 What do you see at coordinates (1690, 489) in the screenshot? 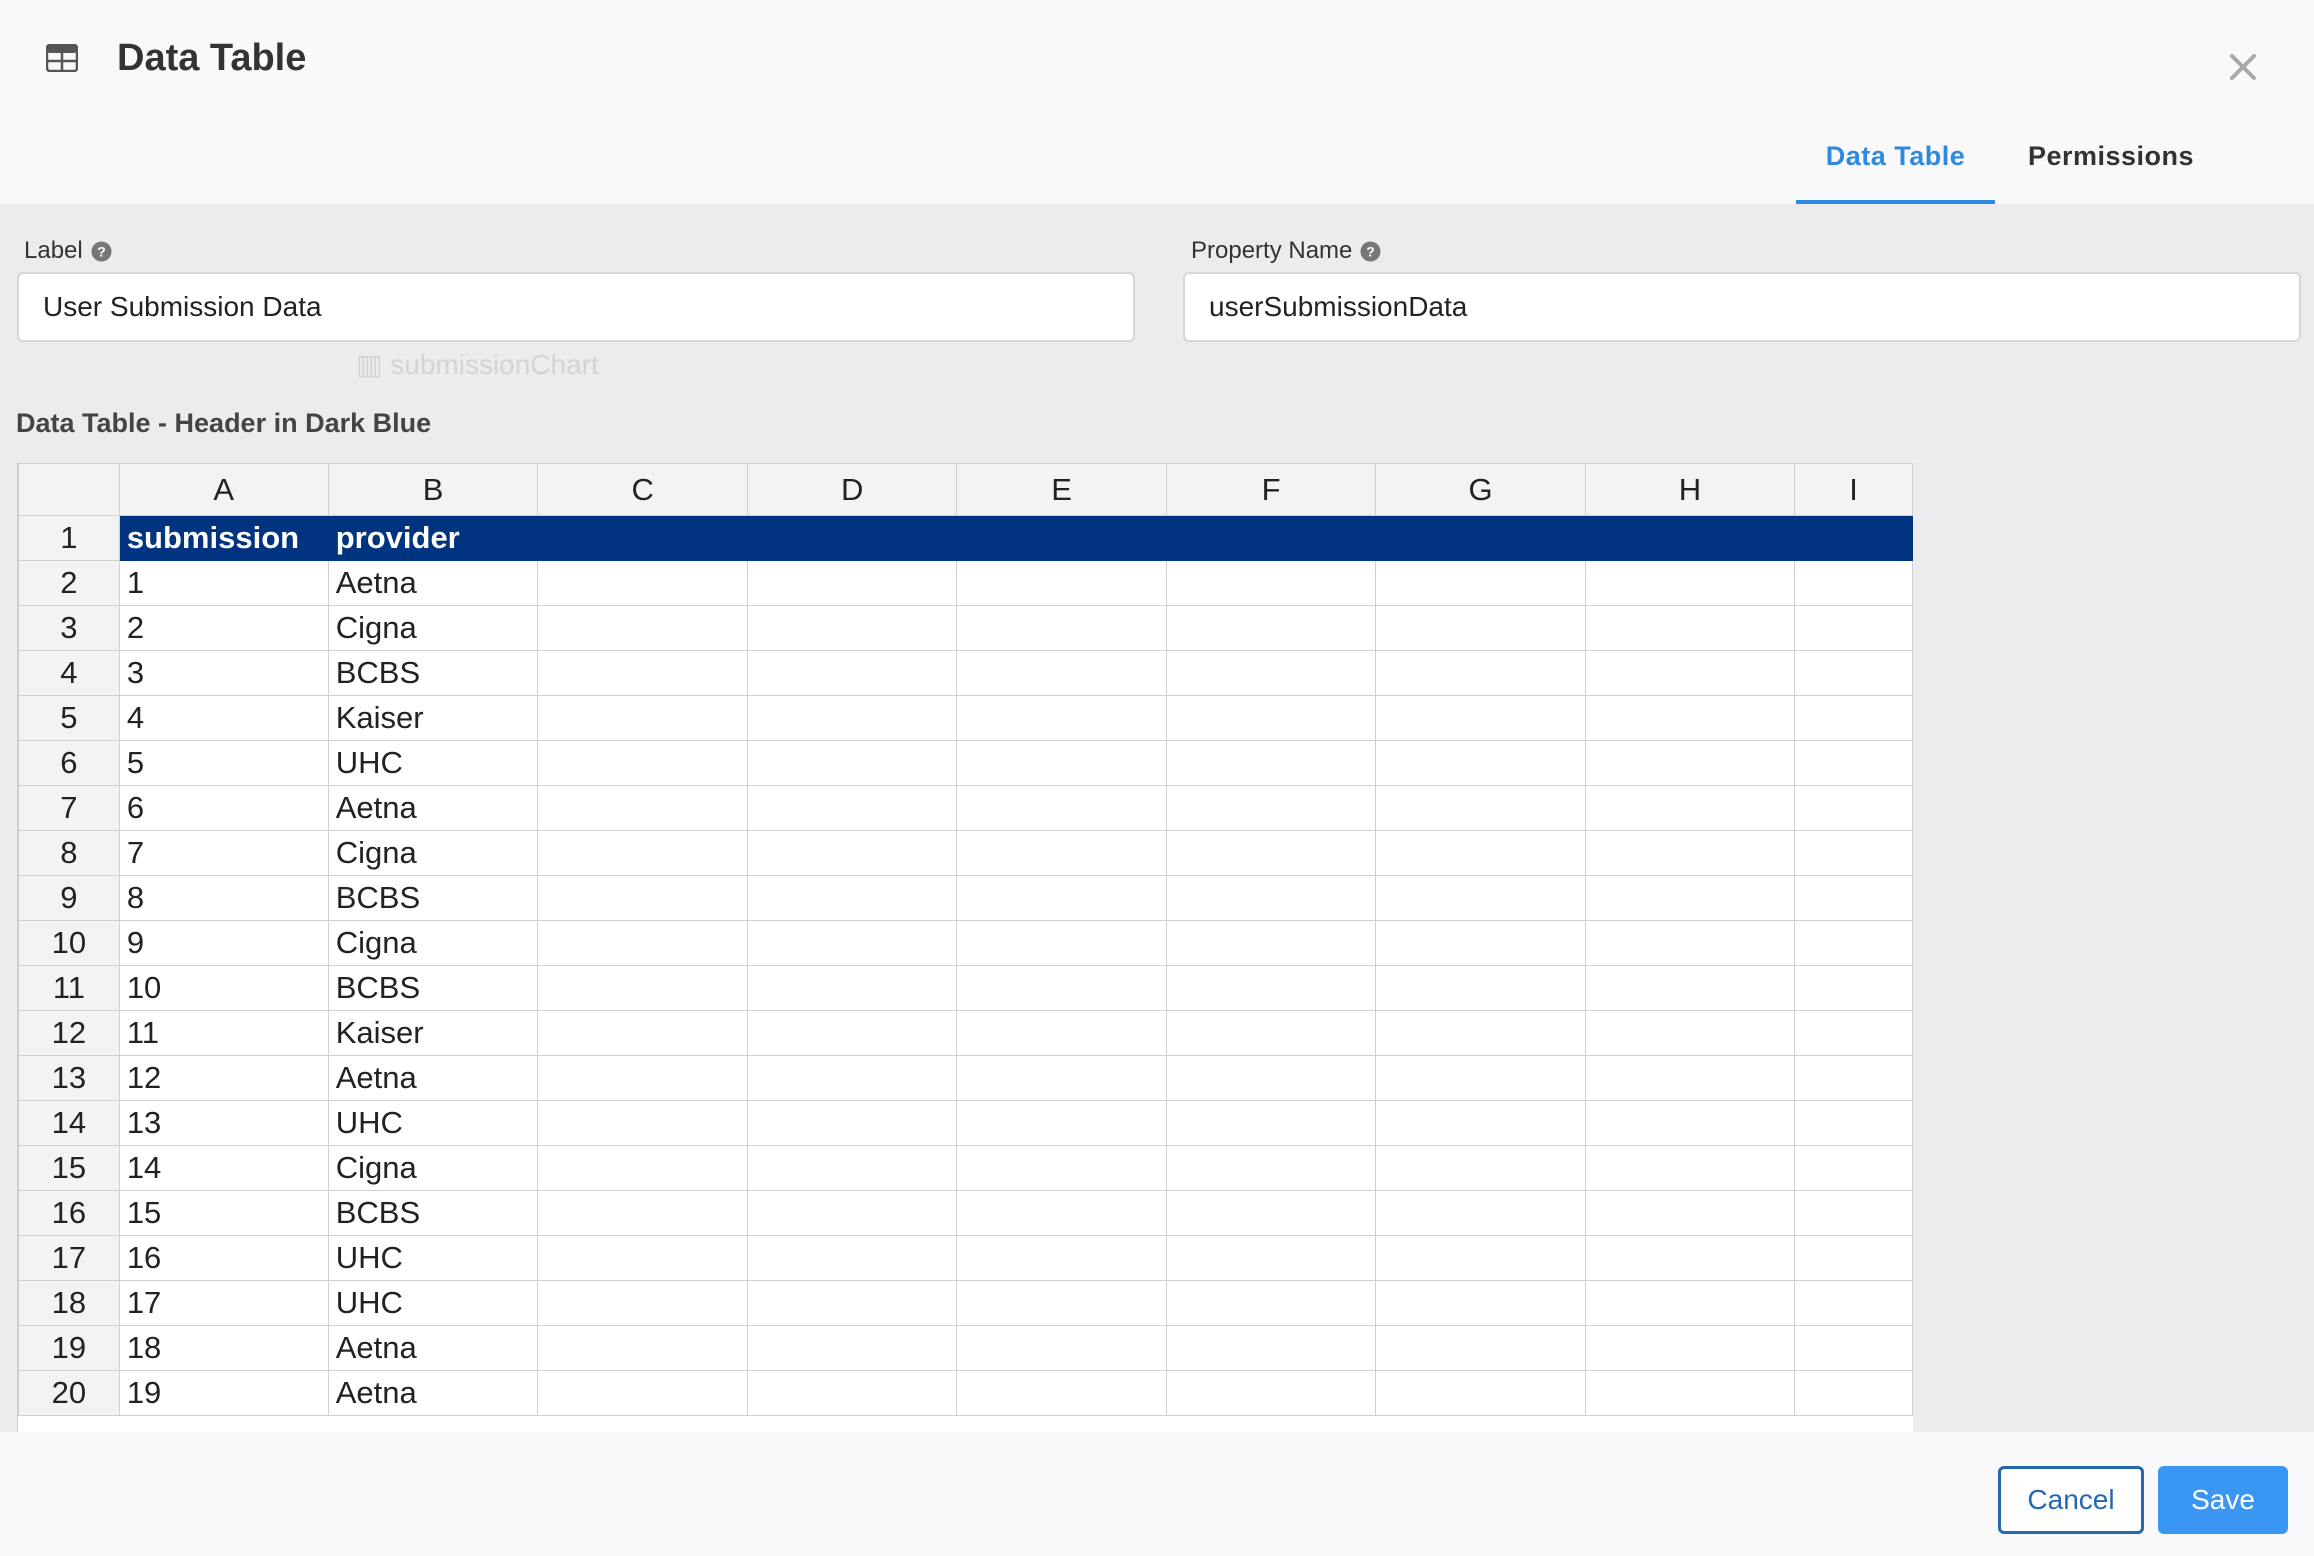
I see `column-header: H` at bounding box center [1690, 489].